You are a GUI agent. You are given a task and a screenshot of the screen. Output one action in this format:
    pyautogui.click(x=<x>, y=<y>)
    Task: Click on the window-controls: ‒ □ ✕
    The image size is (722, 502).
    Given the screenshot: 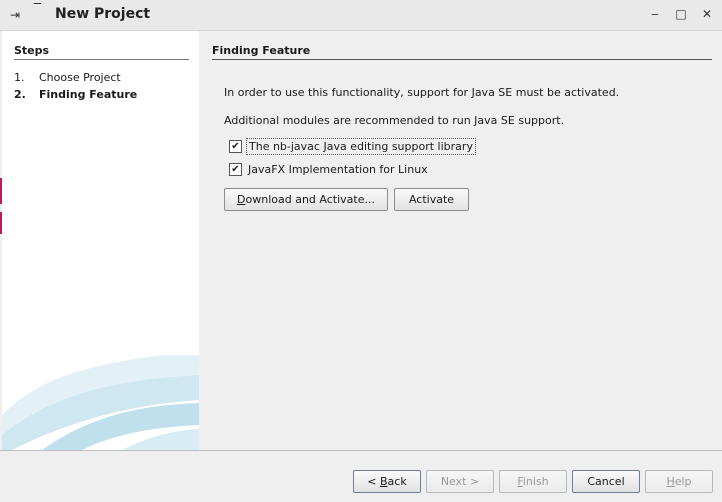 What is the action you would take?
    pyautogui.click(x=681, y=14)
    